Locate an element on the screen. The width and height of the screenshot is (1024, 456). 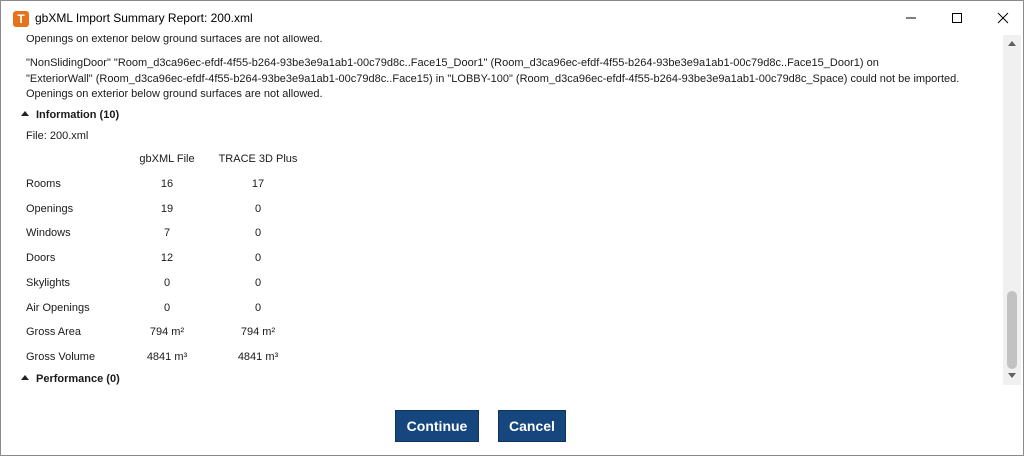
row-label: Rooms is located at coordinates (43, 184).